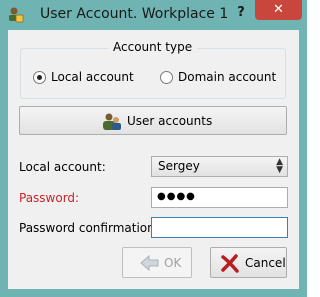  I want to click on cancel-x-icon, so click(230, 263).